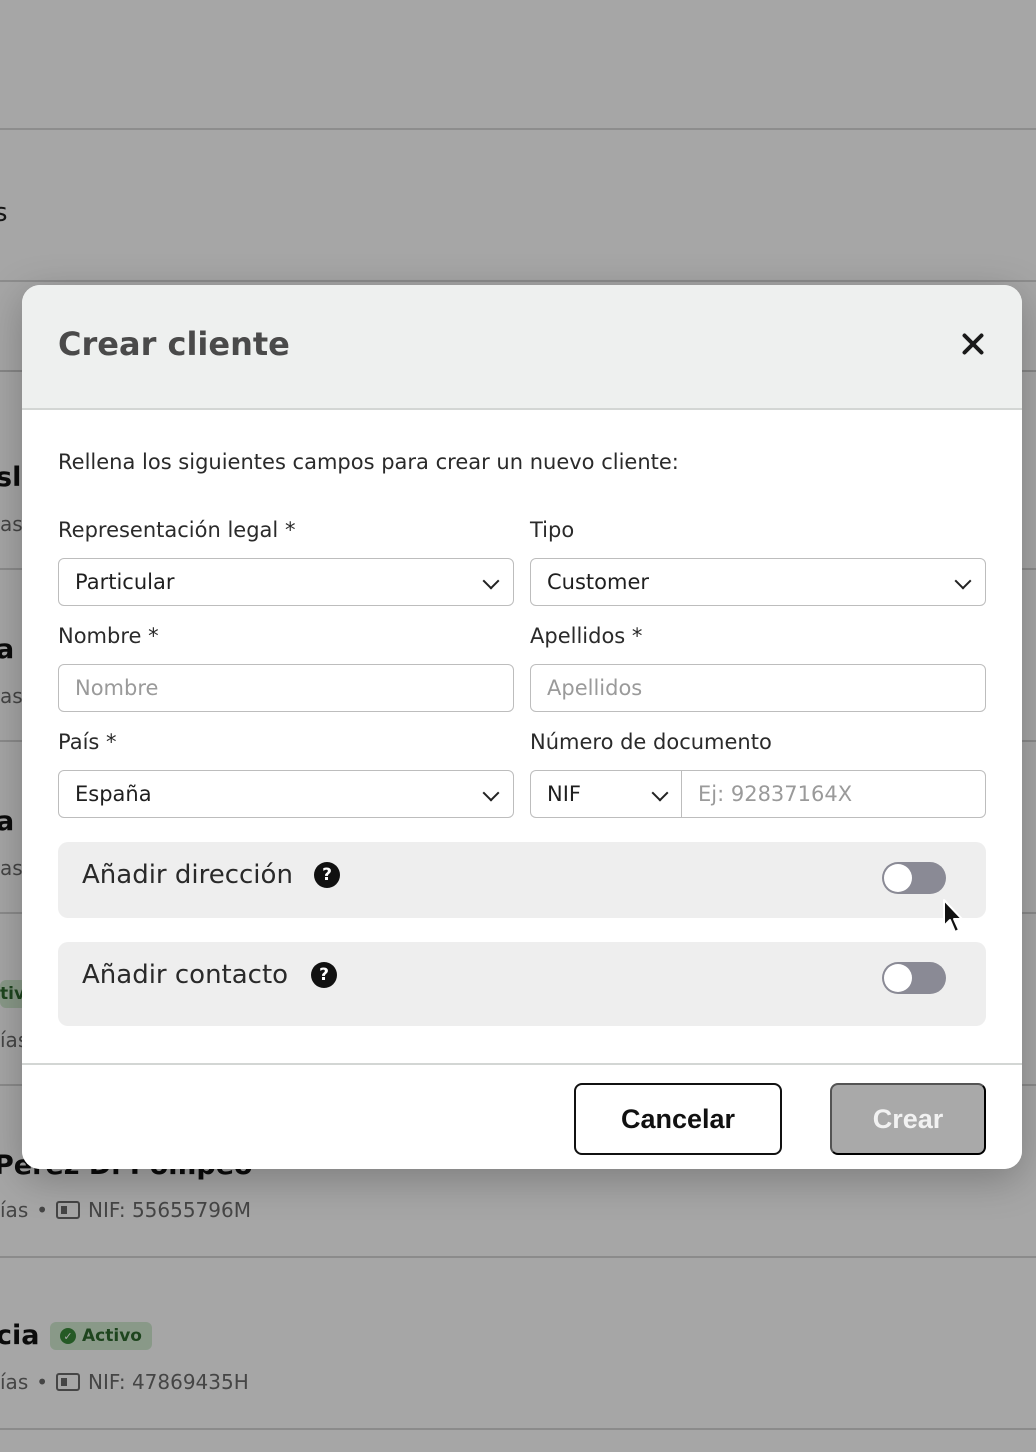 This screenshot has width=1036, height=1452. What do you see at coordinates (522, 880) in the screenshot?
I see `add-address-panel: Añadir dirección ?` at bounding box center [522, 880].